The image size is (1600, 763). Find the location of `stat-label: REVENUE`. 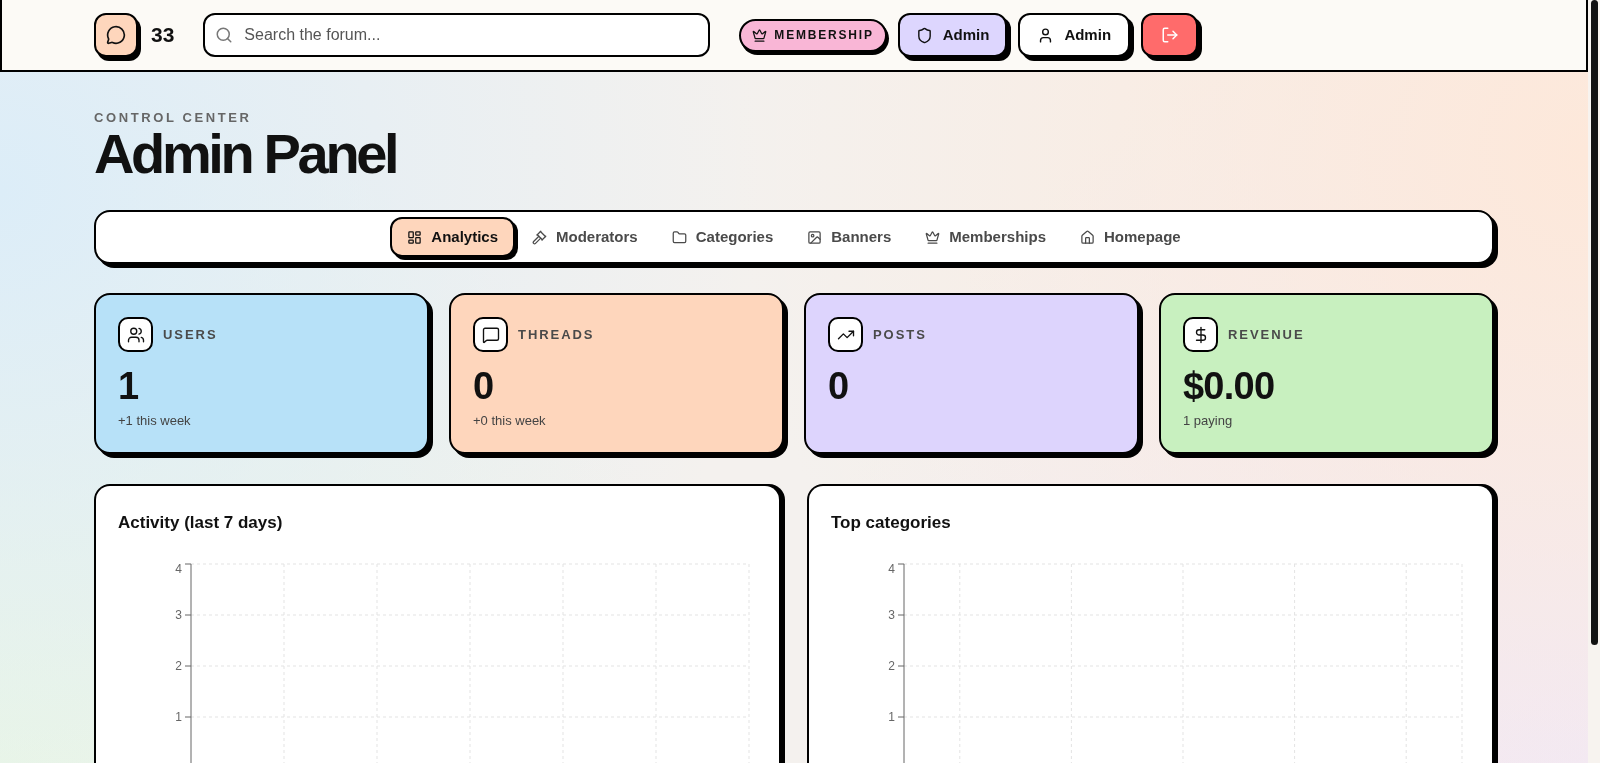

stat-label: REVENUE is located at coordinates (1266, 334).